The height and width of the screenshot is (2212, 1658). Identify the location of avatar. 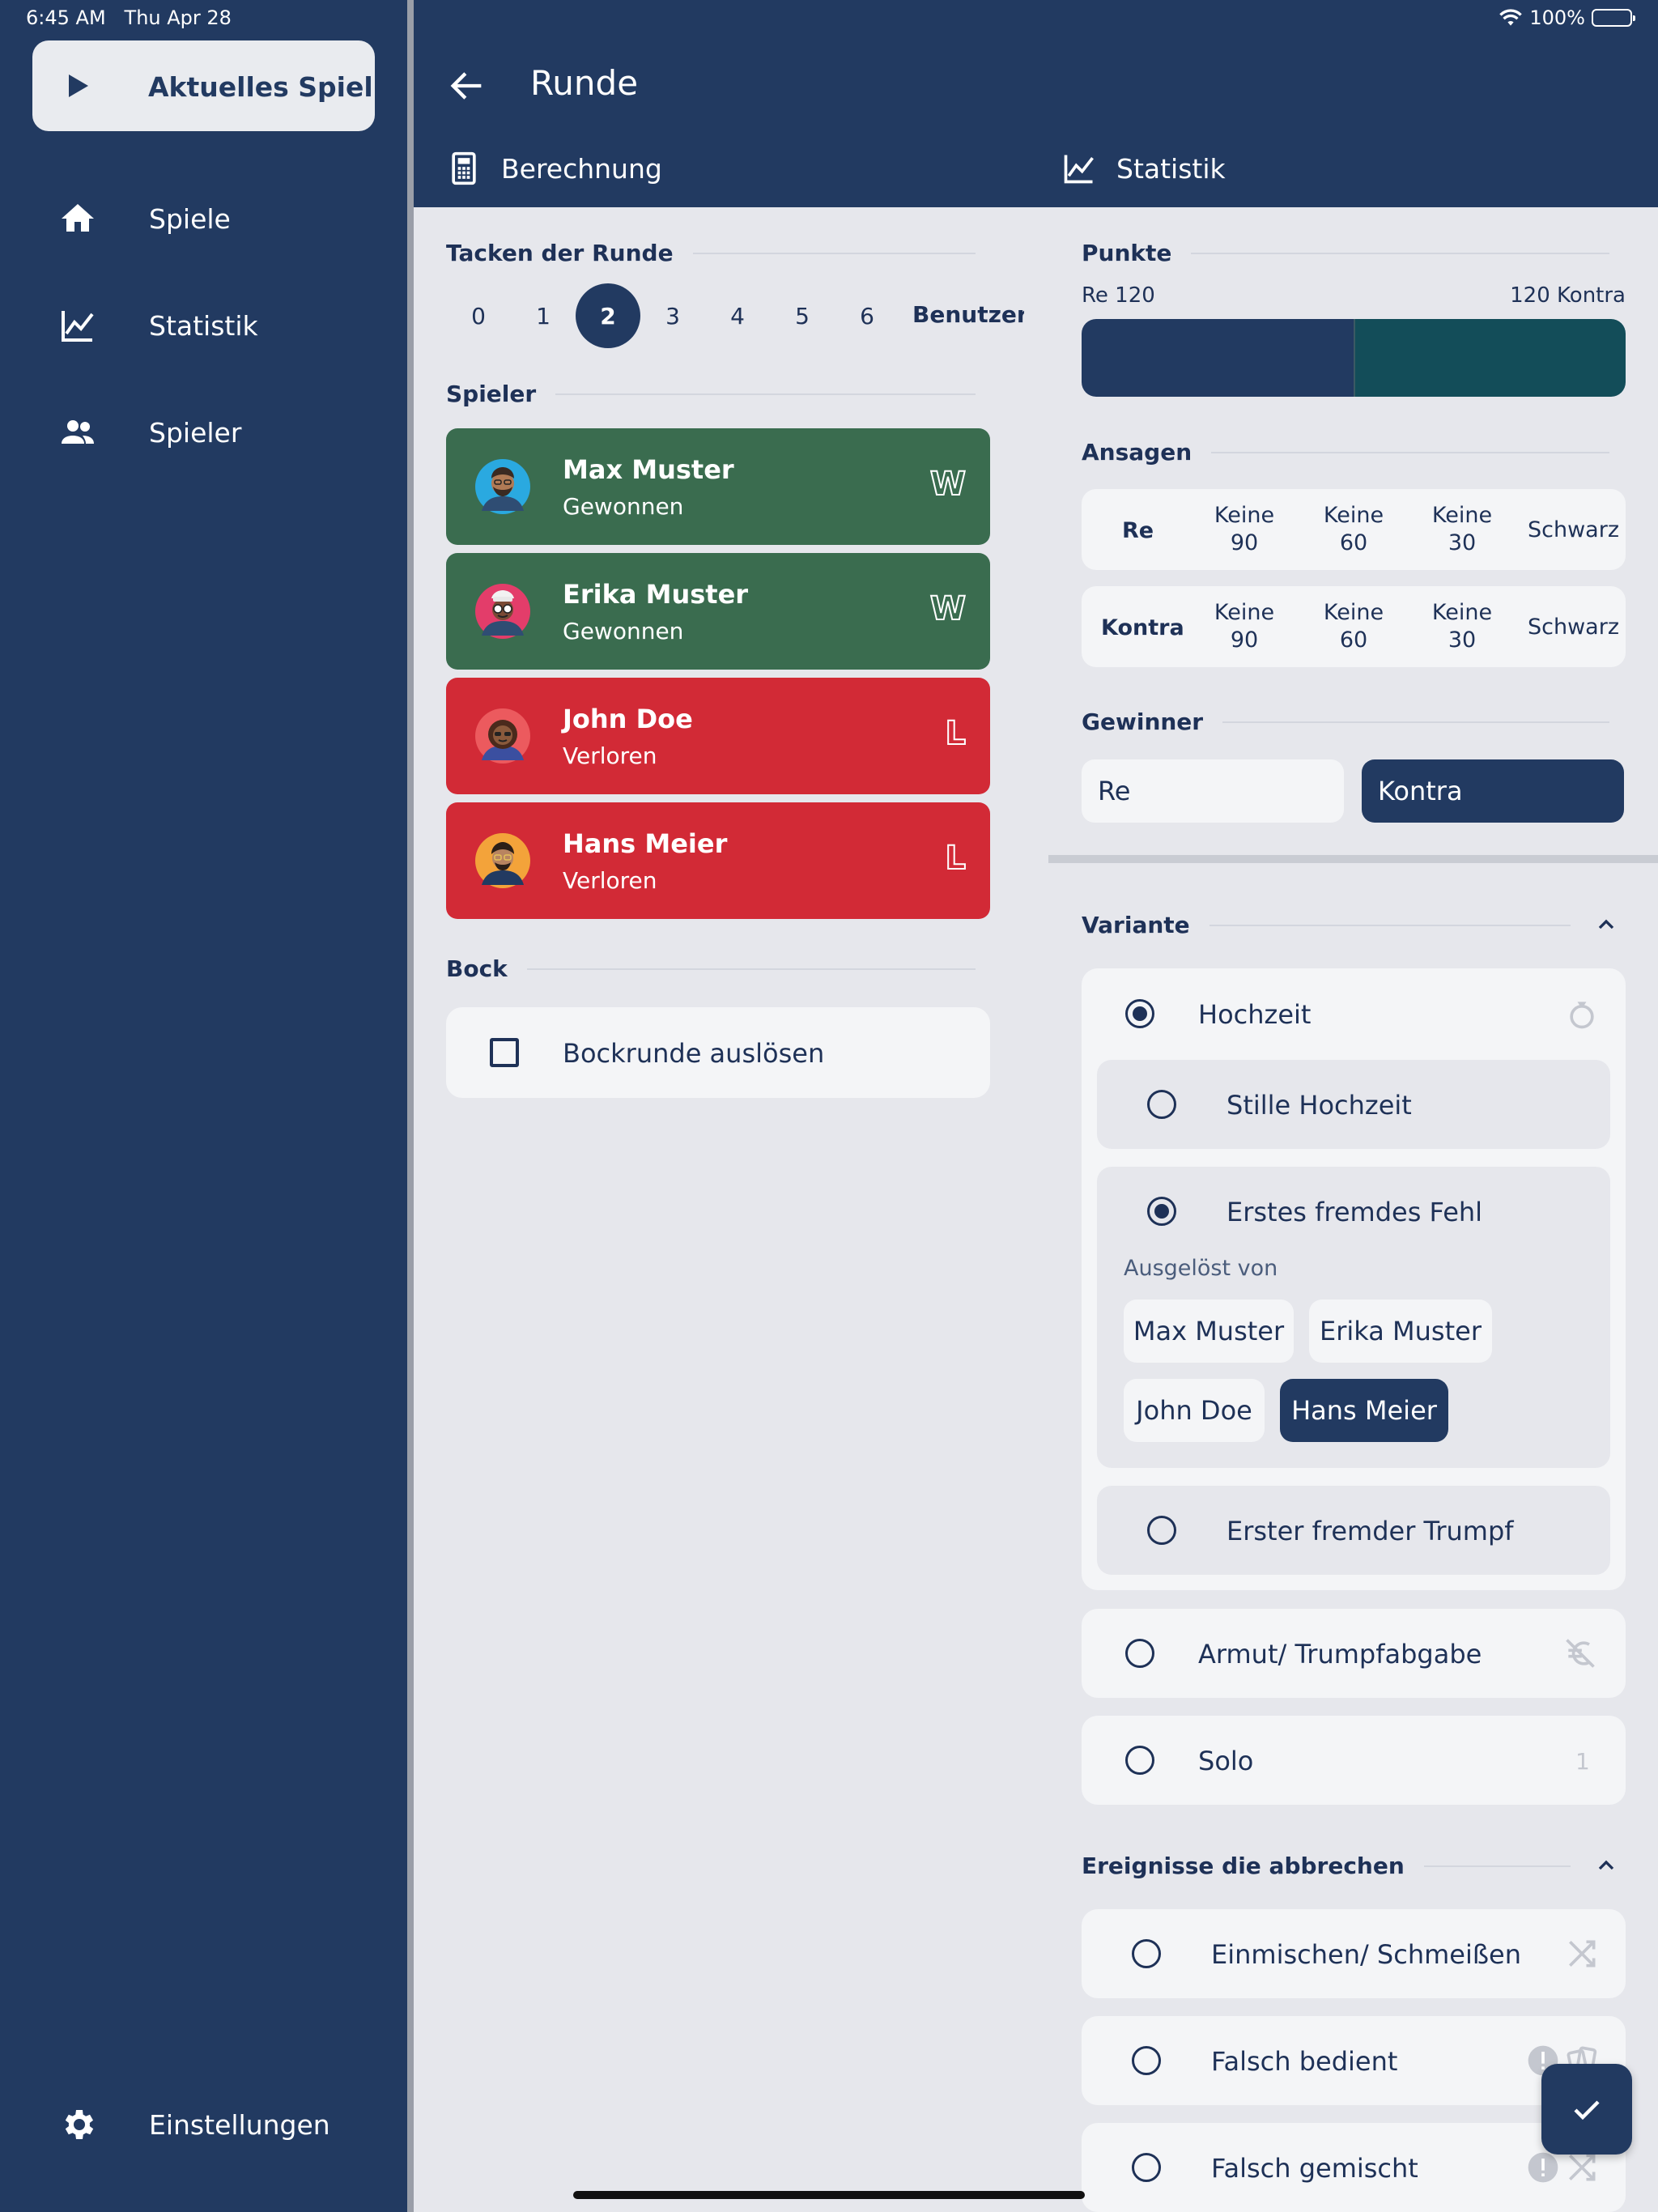
(502, 611).